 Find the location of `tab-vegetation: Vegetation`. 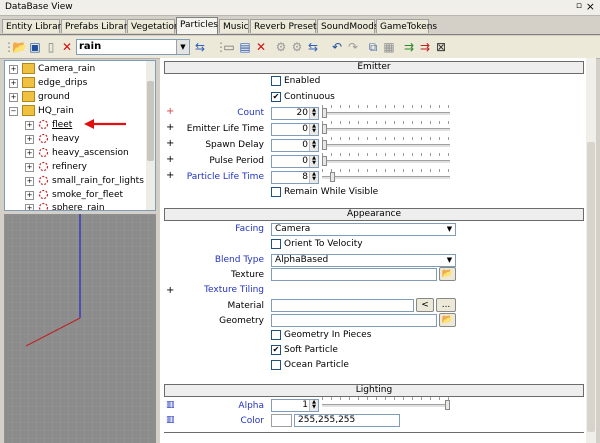

tab-vegetation: Vegetation is located at coordinates (153, 26).